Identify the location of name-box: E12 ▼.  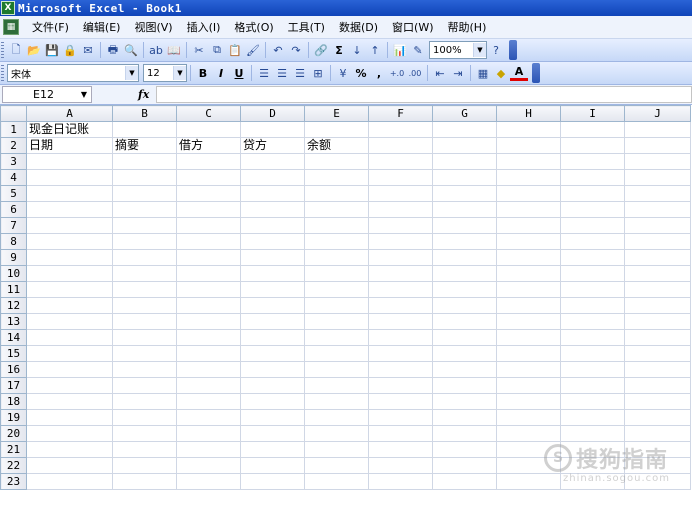
(47, 94).